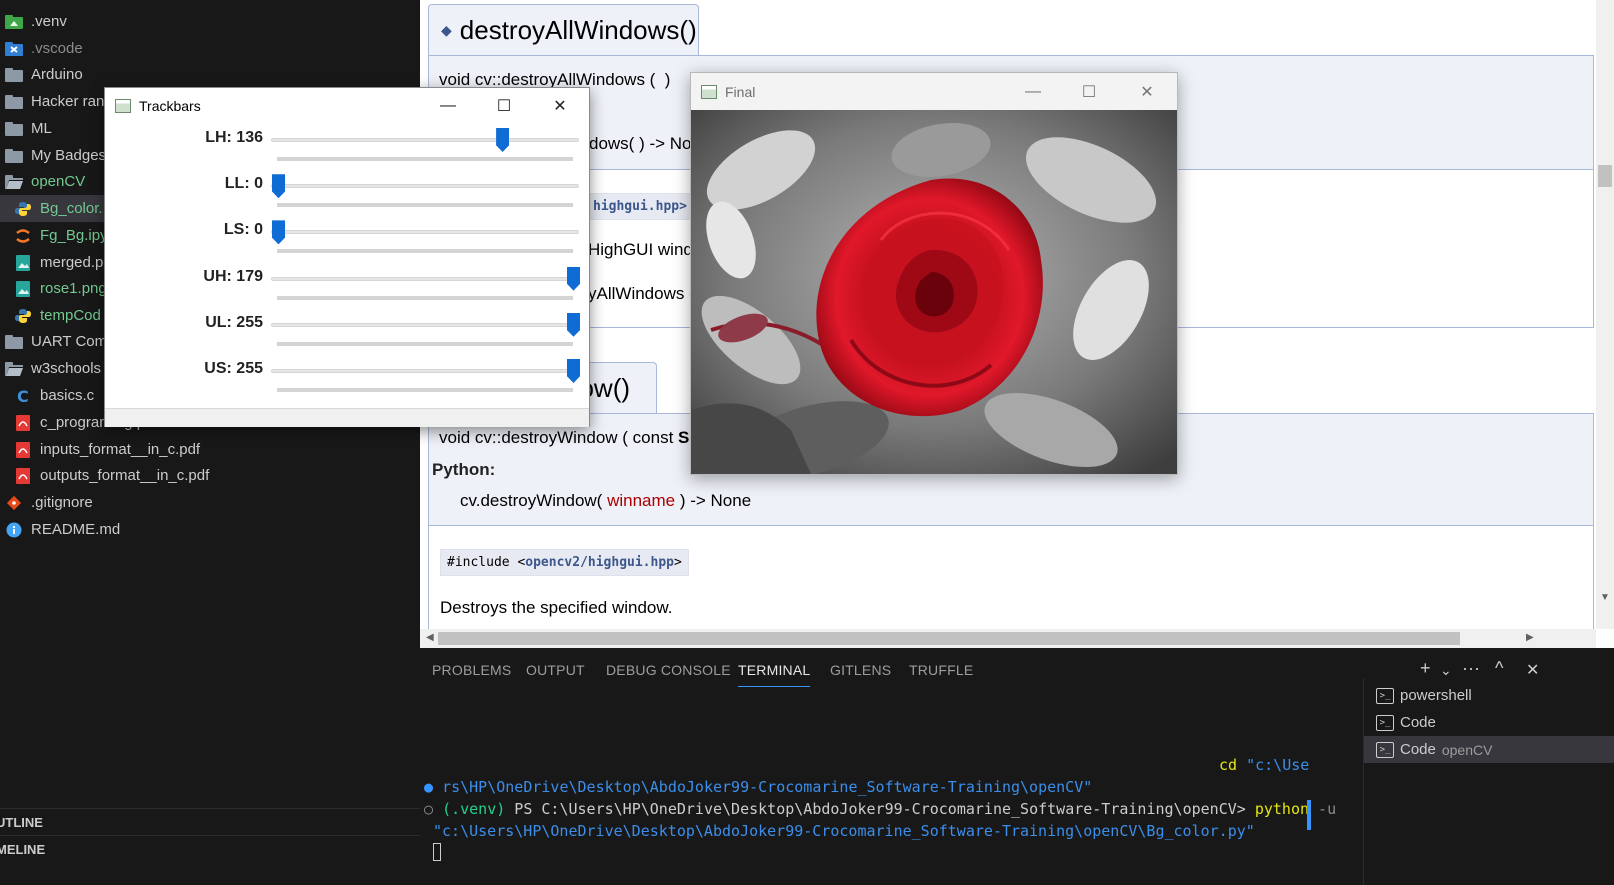 This screenshot has width=1614, height=885. I want to click on tree-item-label: My Badges, so click(69, 155).